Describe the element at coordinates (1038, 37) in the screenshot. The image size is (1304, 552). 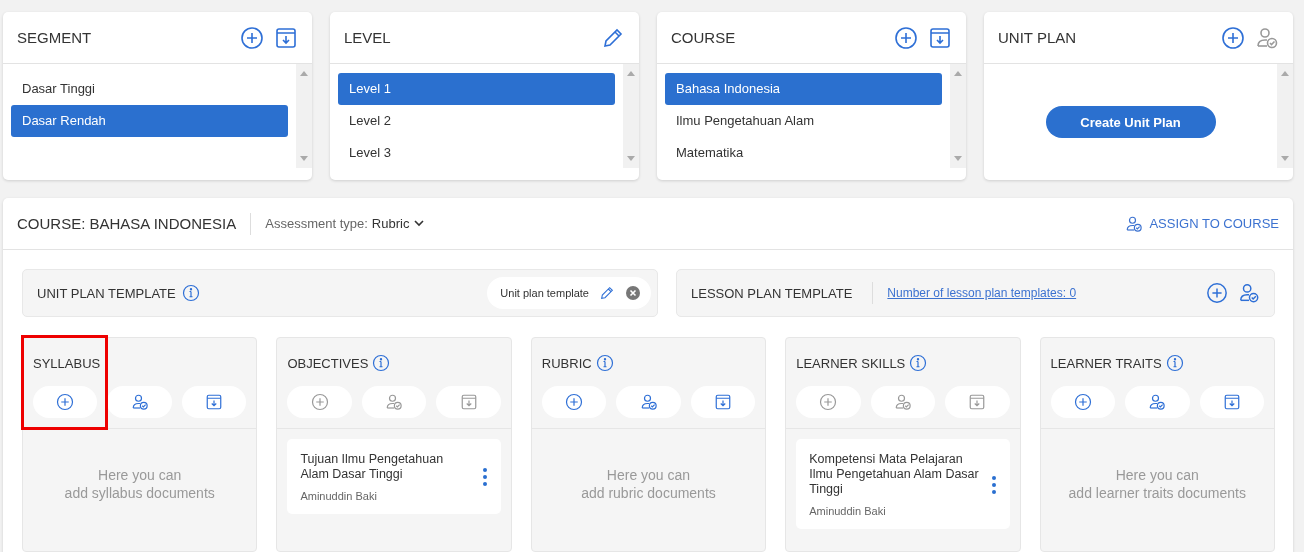
I see `panel-title: UNIT PLAN` at that location.